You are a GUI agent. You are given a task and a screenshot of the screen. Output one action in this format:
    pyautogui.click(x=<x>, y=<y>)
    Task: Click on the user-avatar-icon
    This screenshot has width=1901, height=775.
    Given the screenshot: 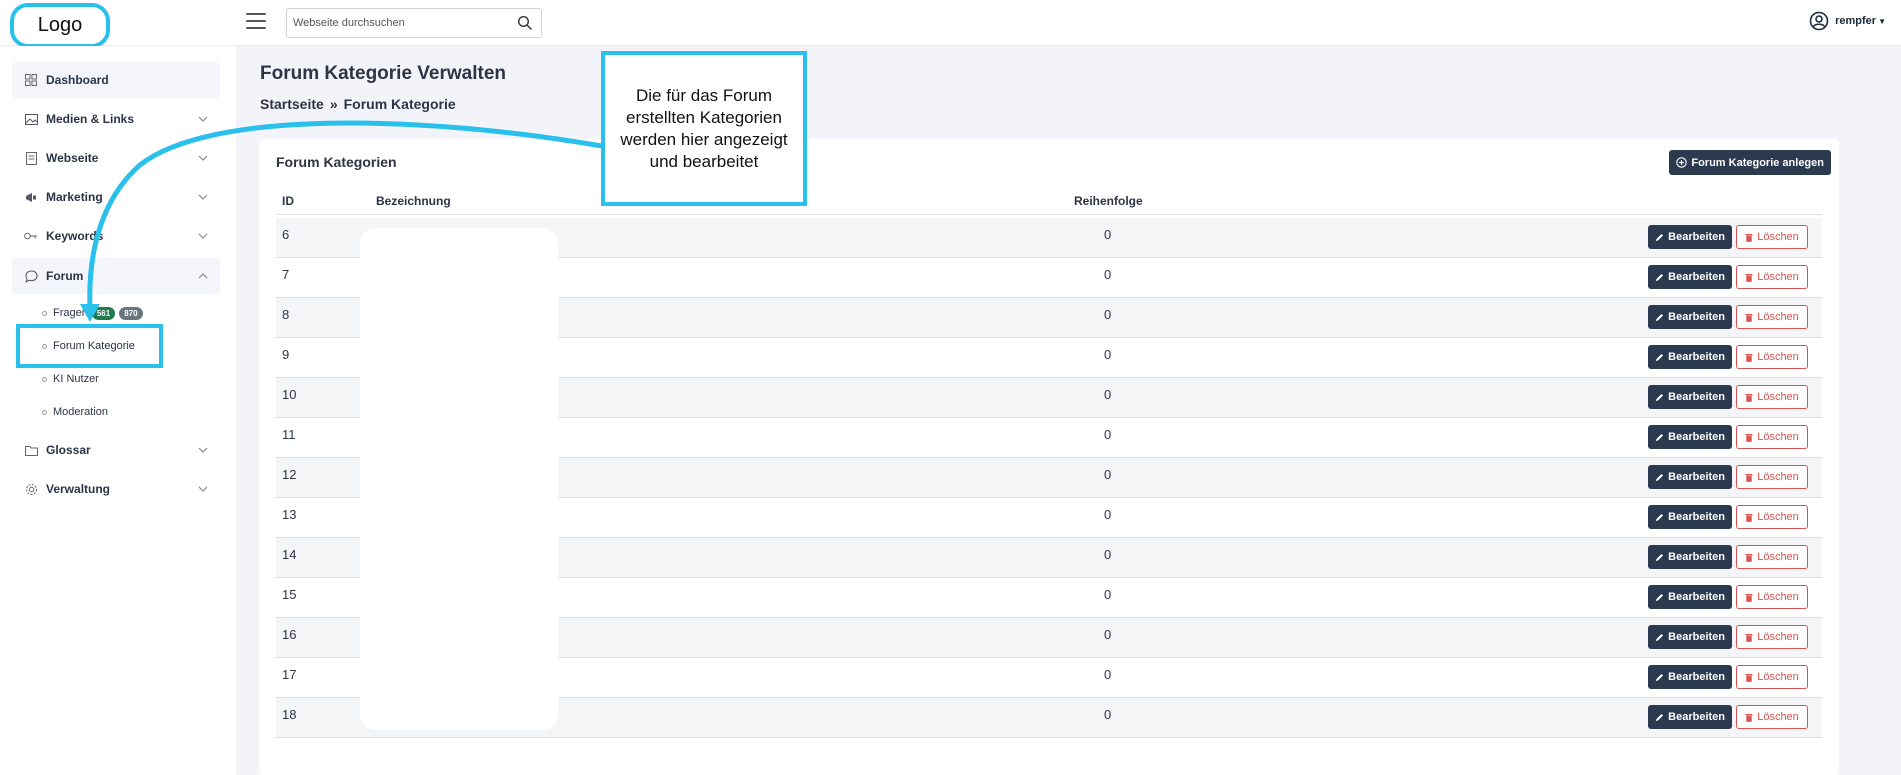 What is the action you would take?
    pyautogui.click(x=1819, y=21)
    